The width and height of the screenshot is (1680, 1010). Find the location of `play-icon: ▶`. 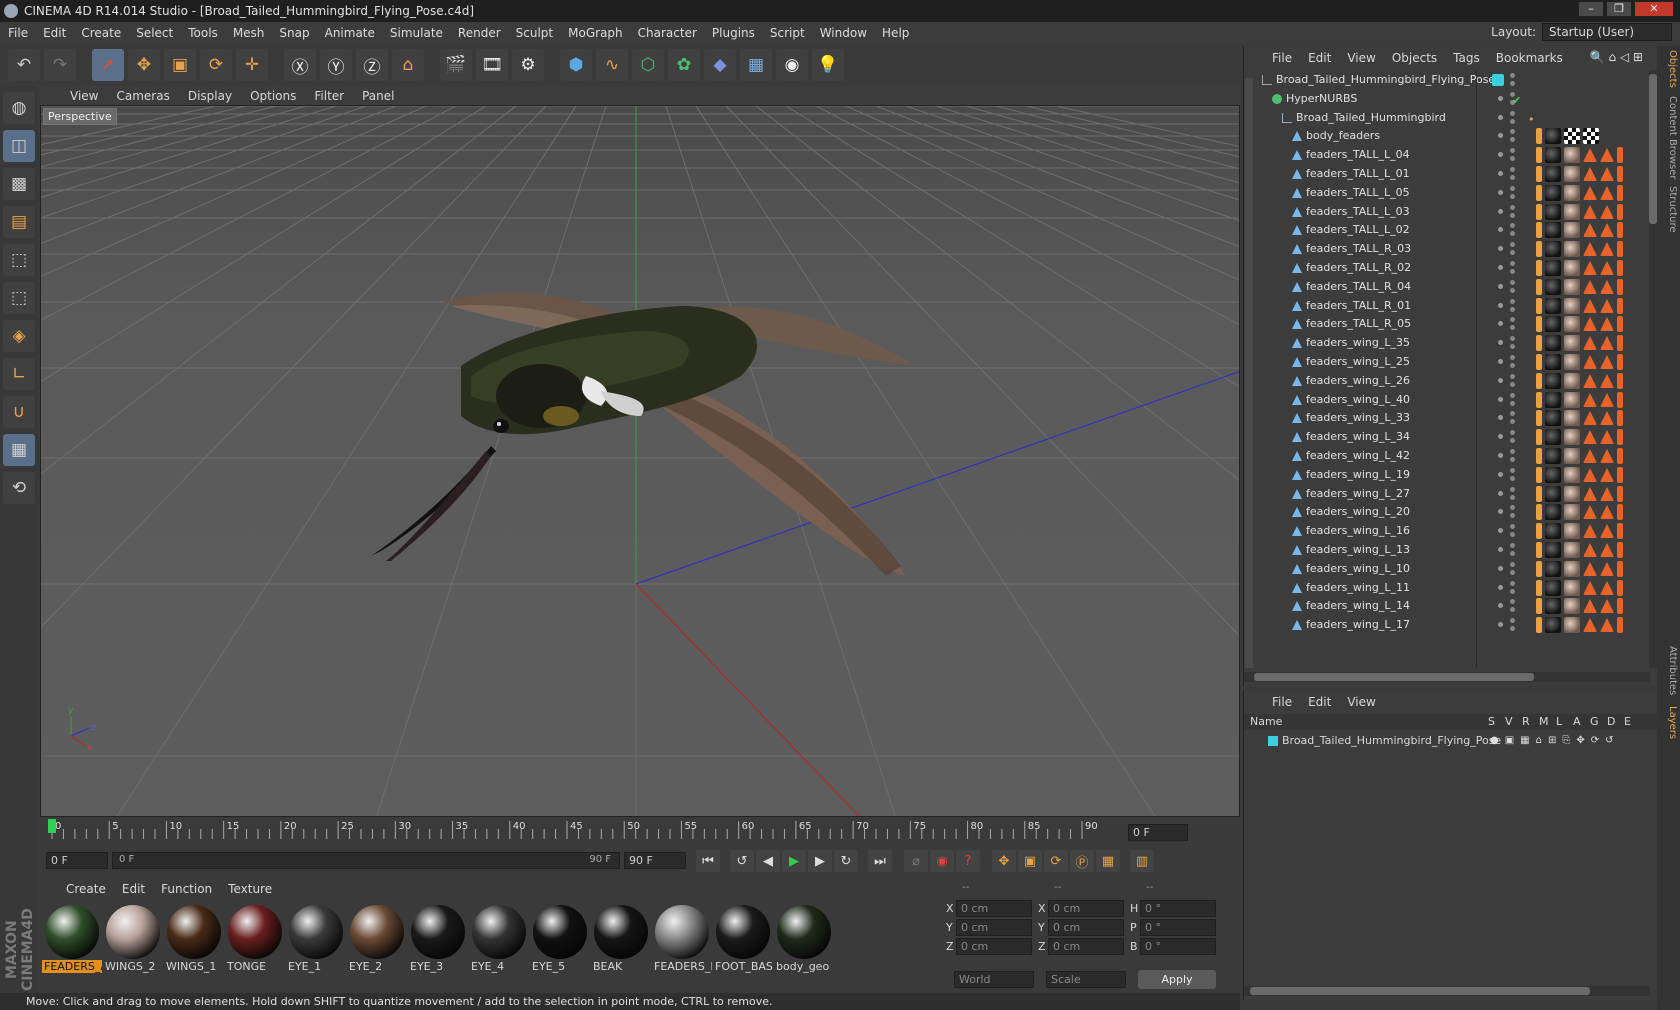

play-icon: ▶ is located at coordinates (794, 861).